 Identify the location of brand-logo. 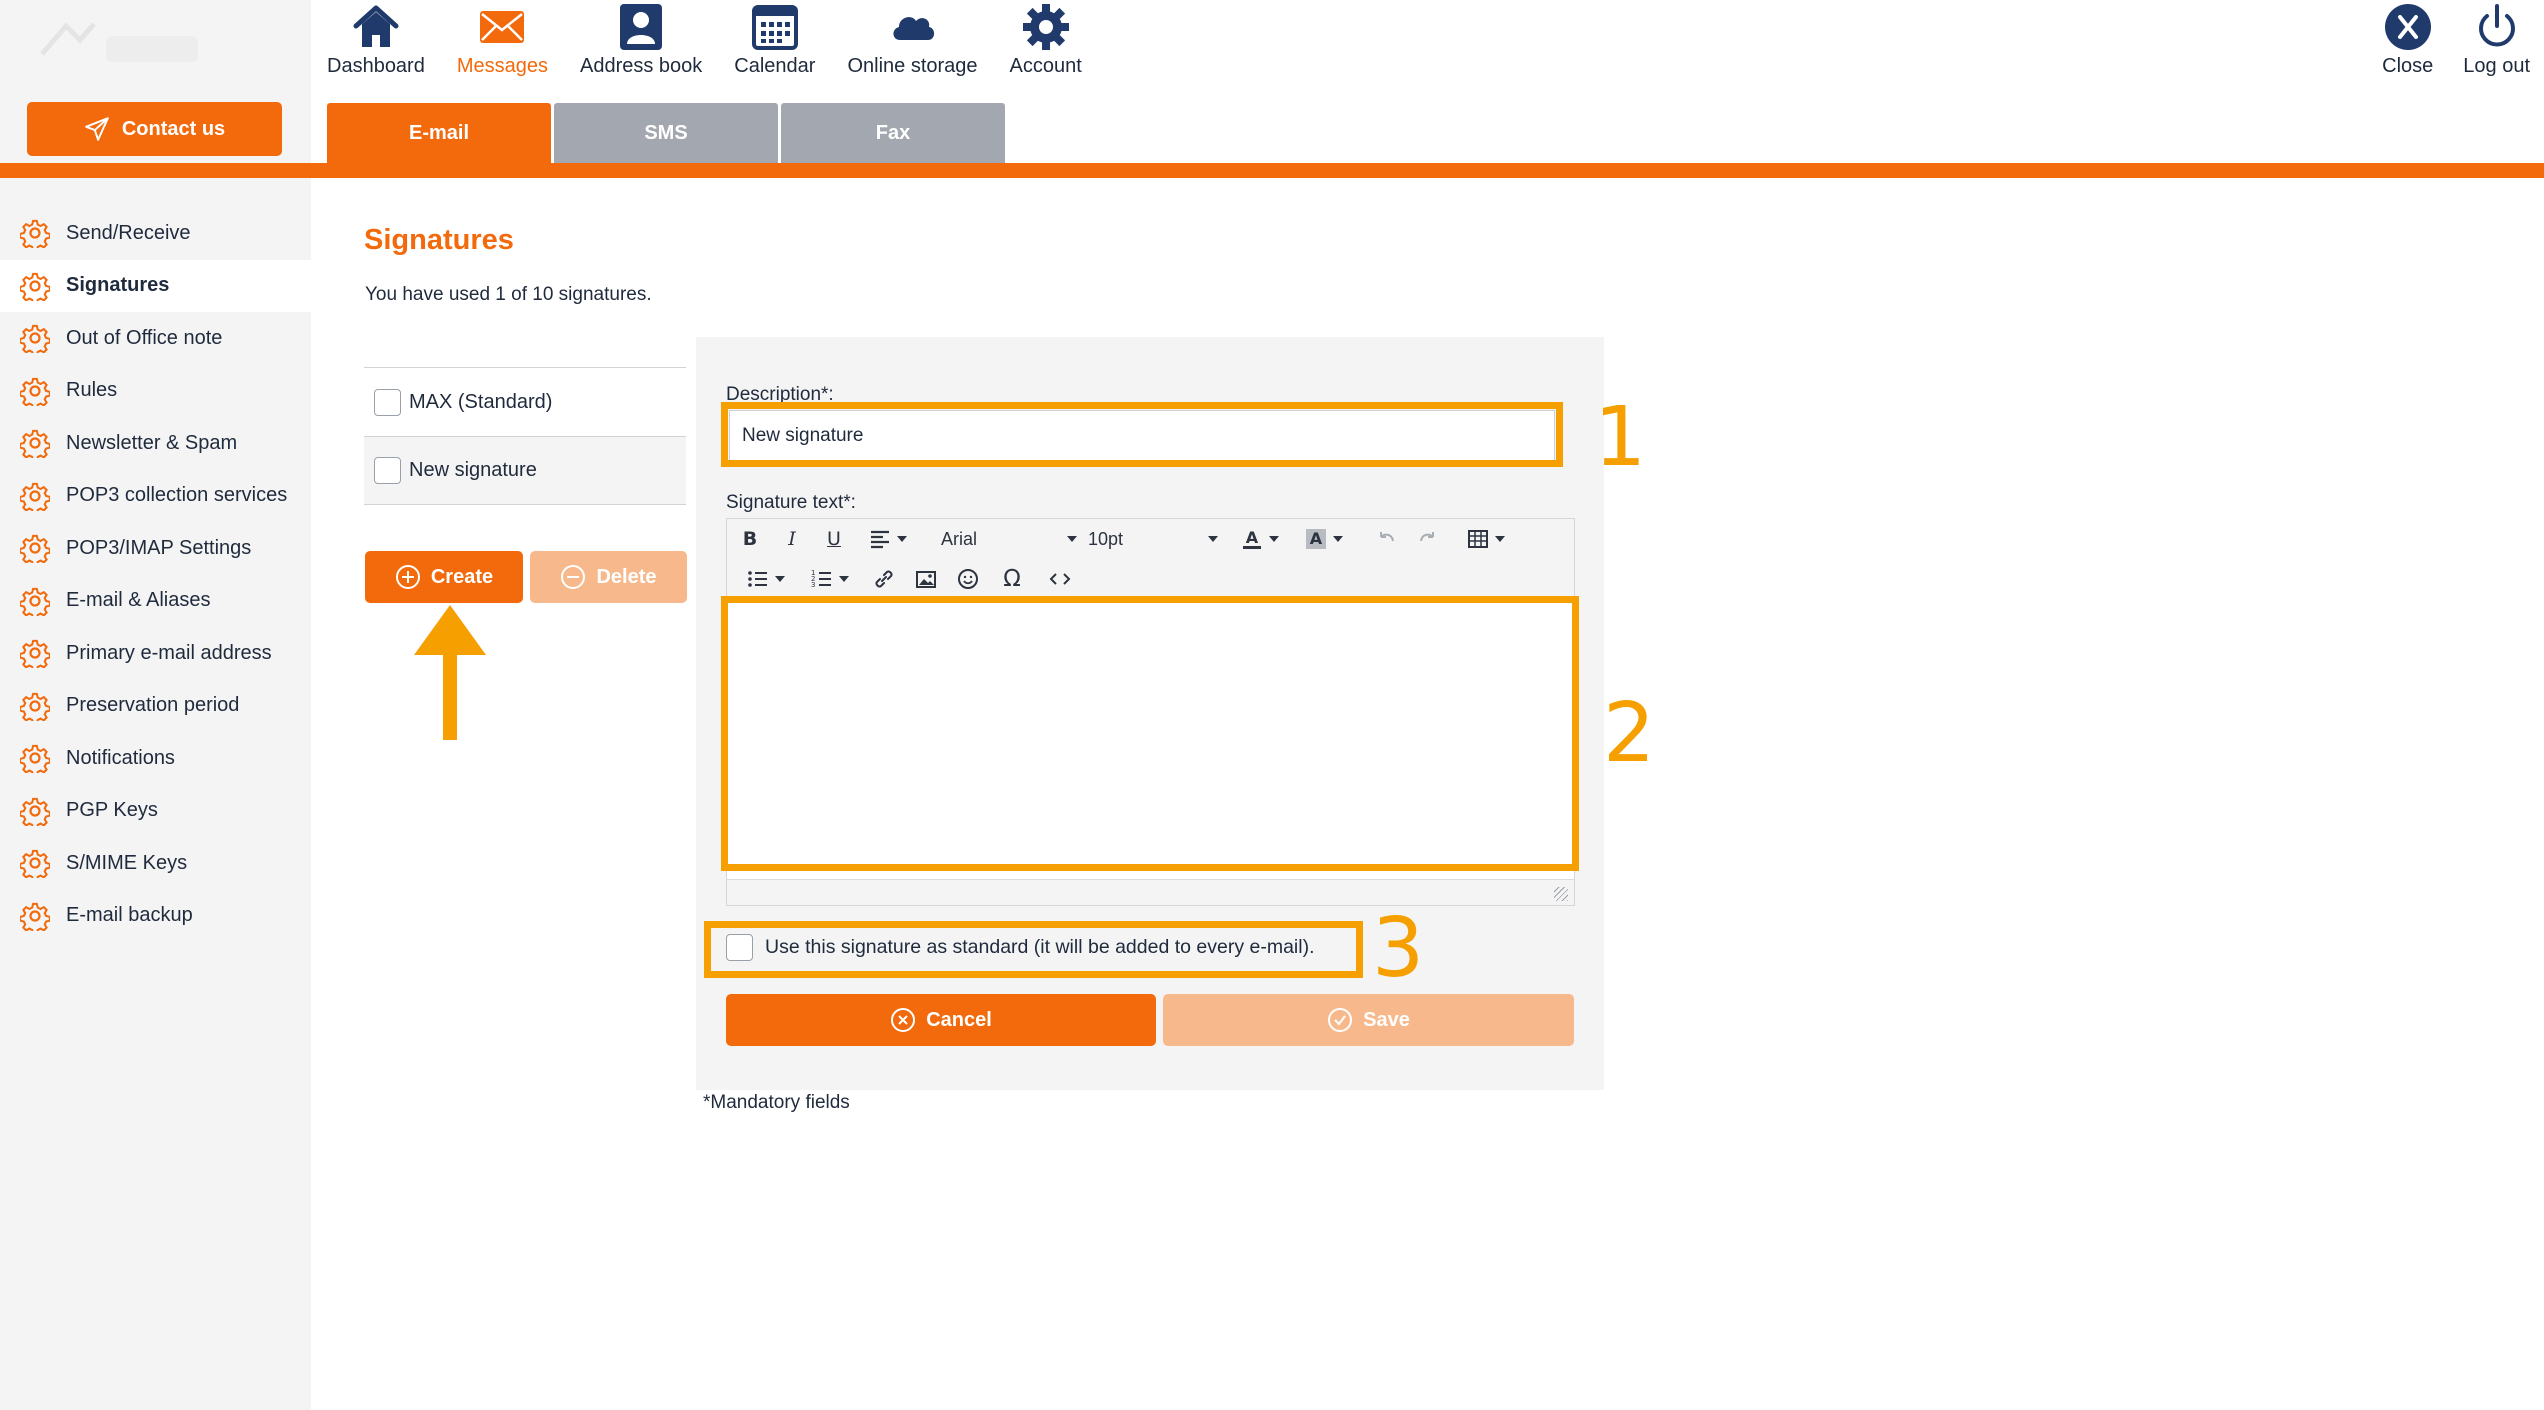
(119, 42).